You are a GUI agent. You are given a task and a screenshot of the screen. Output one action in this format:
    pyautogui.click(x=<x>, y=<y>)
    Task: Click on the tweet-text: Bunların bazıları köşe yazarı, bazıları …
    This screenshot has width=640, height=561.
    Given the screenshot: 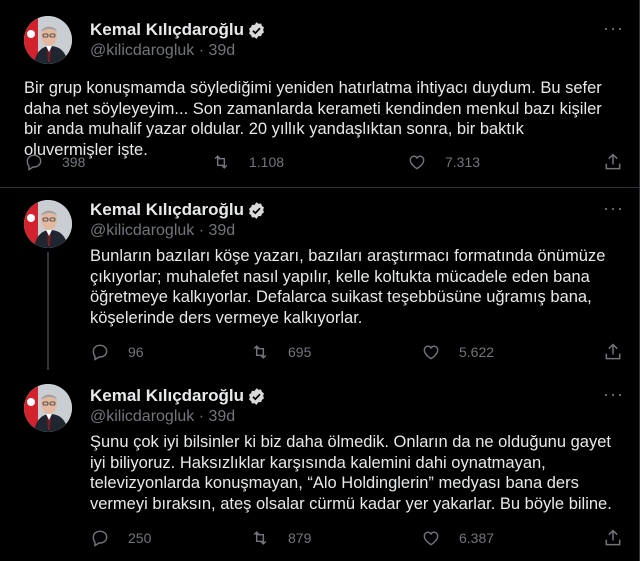 What is the action you would take?
    pyautogui.click(x=348, y=287)
    